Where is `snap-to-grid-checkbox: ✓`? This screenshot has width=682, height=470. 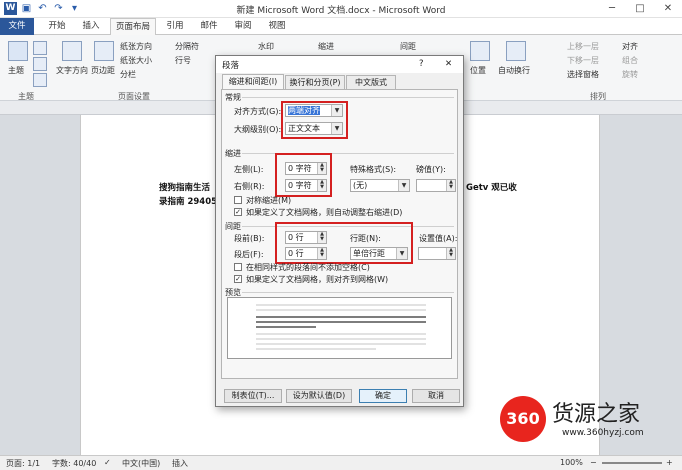
snap-to-grid-checkbox: ✓ is located at coordinates (238, 279).